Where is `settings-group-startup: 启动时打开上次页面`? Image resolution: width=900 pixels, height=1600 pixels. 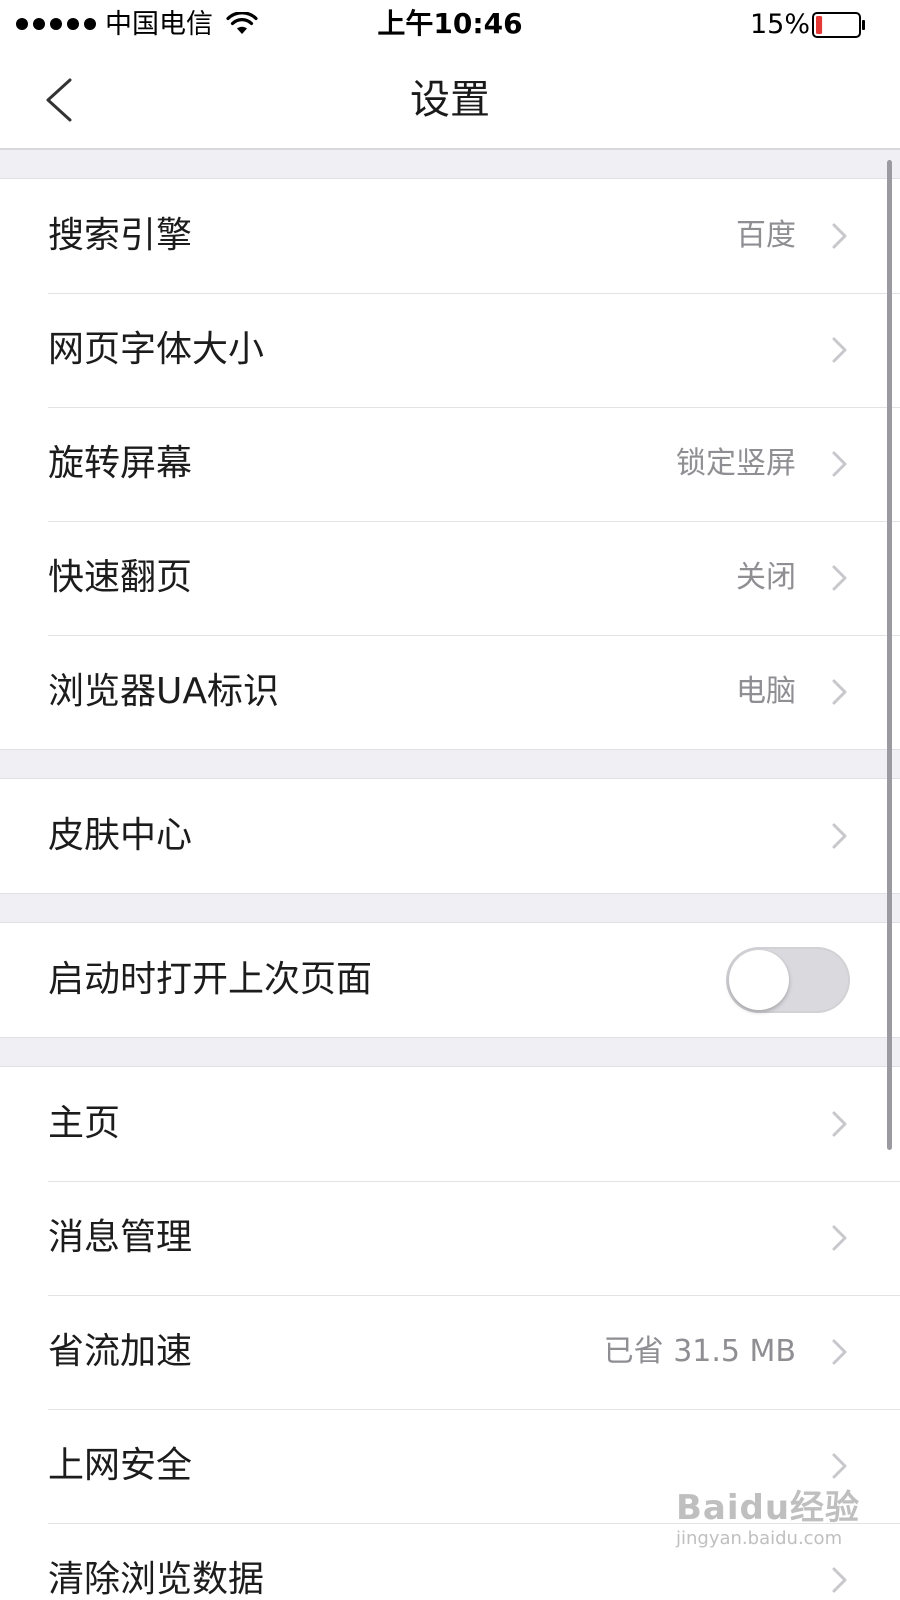 settings-group-startup: 启动时打开上次页面 is located at coordinates (450, 980).